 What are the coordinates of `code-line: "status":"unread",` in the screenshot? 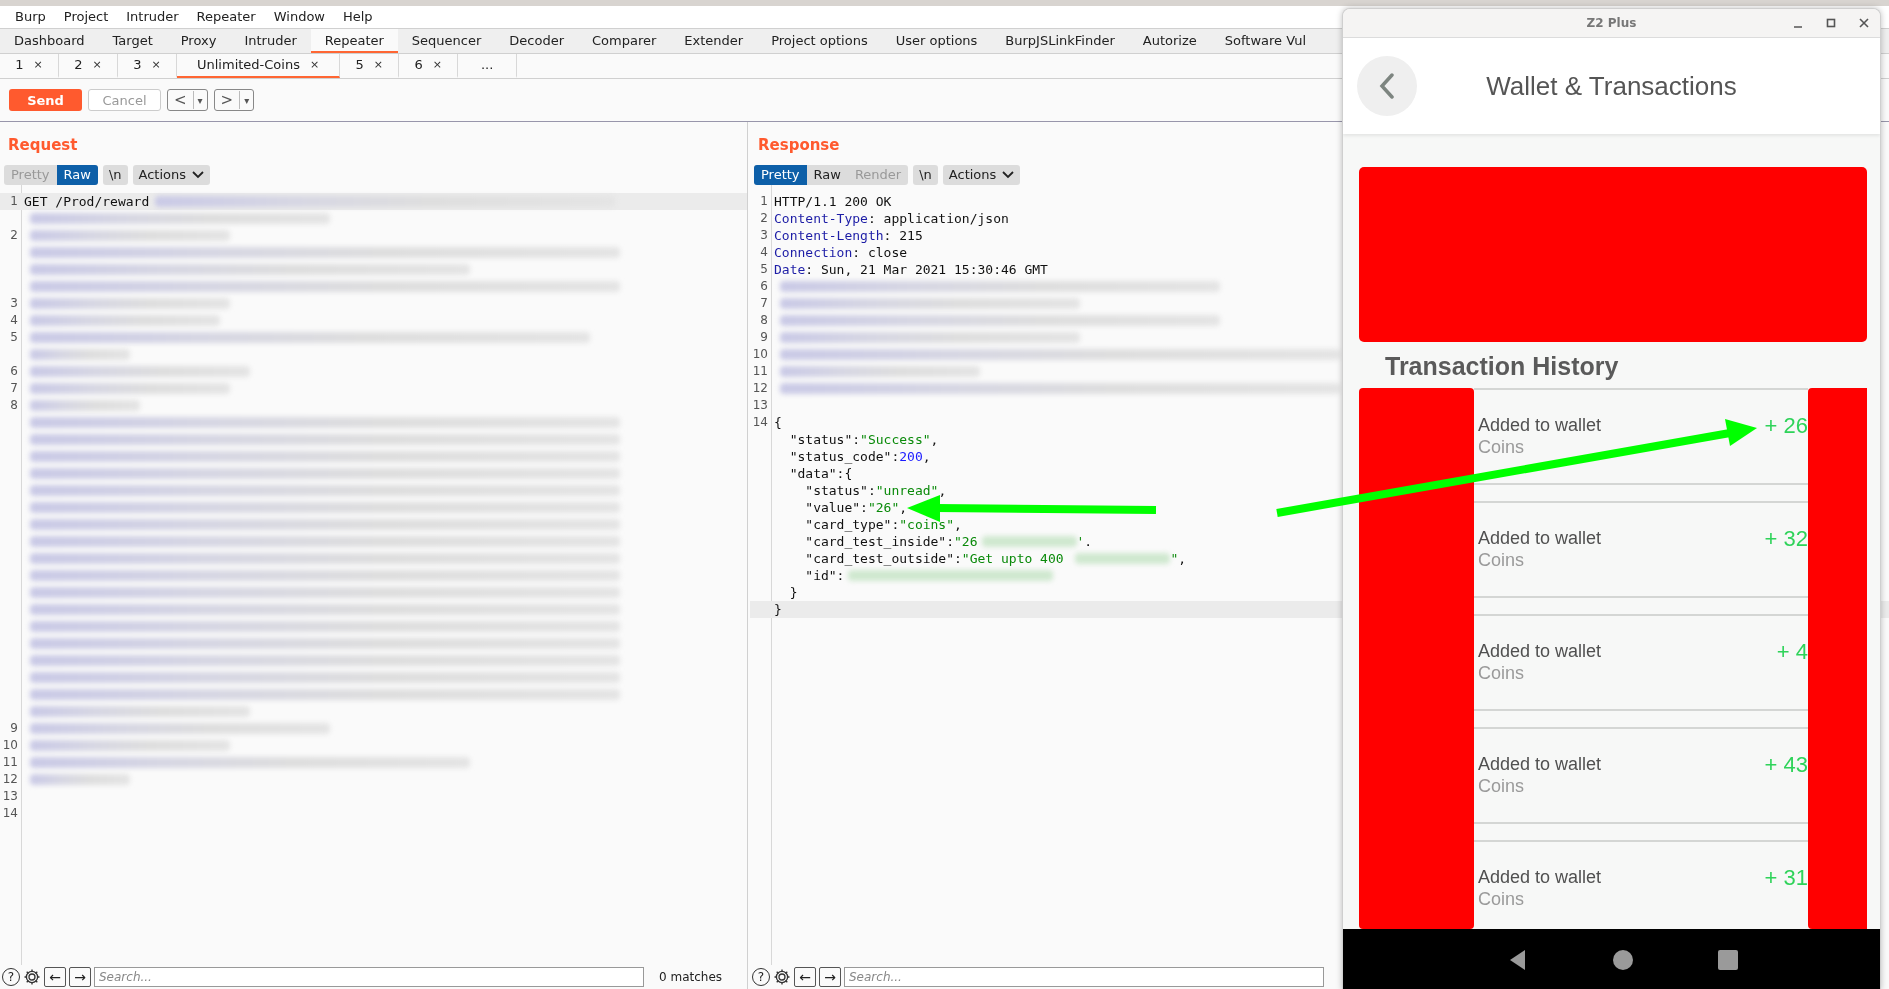 It's located at (875, 490).